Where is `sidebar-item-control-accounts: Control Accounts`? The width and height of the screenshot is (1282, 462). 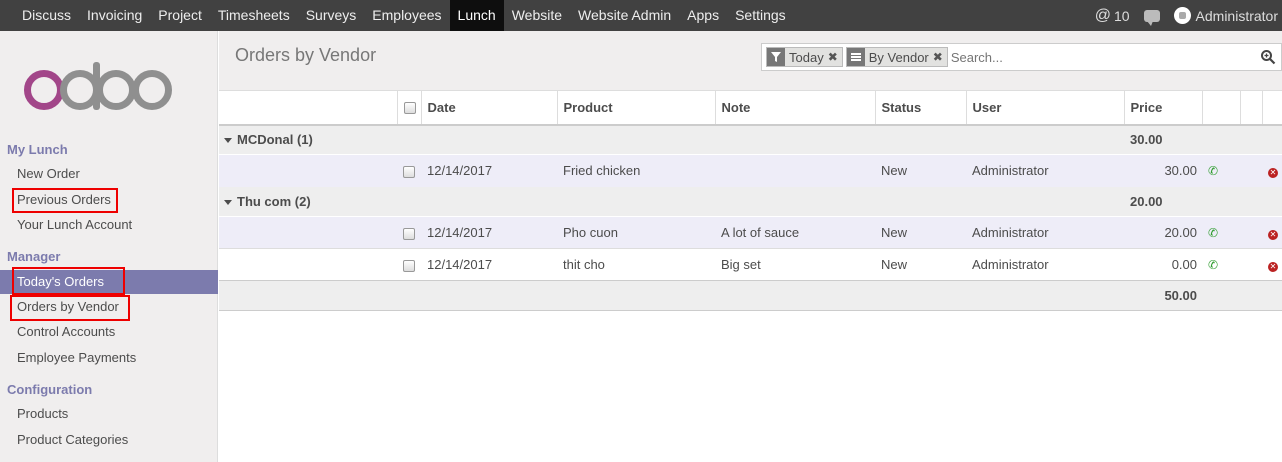 sidebar-item-control-accounts: Control Accounts is located at coordinates (109, 332).